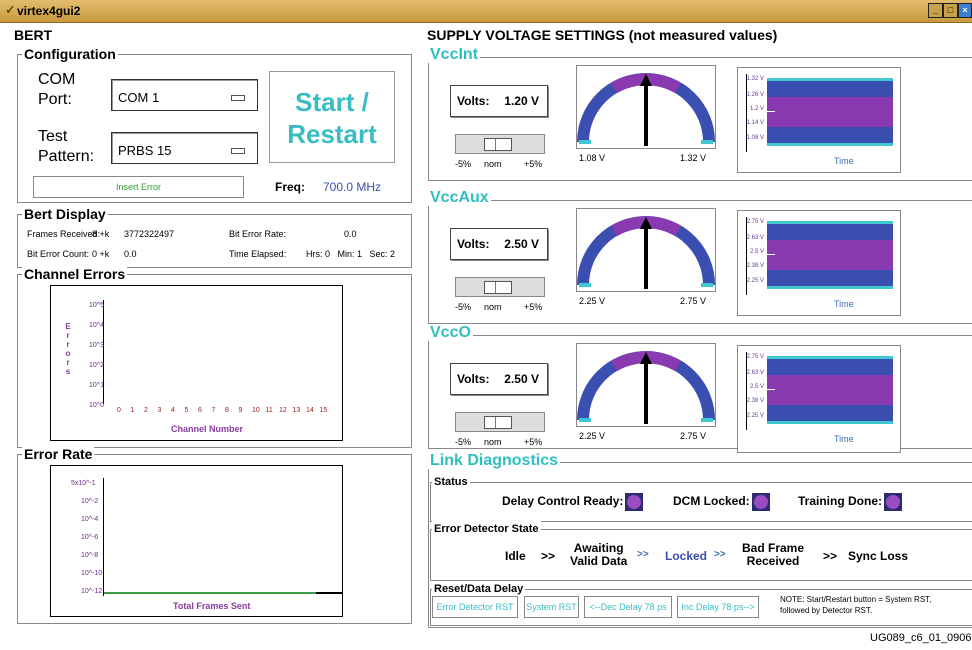 This screenshot has height=650, width=972. I want to click on voltage-gauge, so click(646, 385).